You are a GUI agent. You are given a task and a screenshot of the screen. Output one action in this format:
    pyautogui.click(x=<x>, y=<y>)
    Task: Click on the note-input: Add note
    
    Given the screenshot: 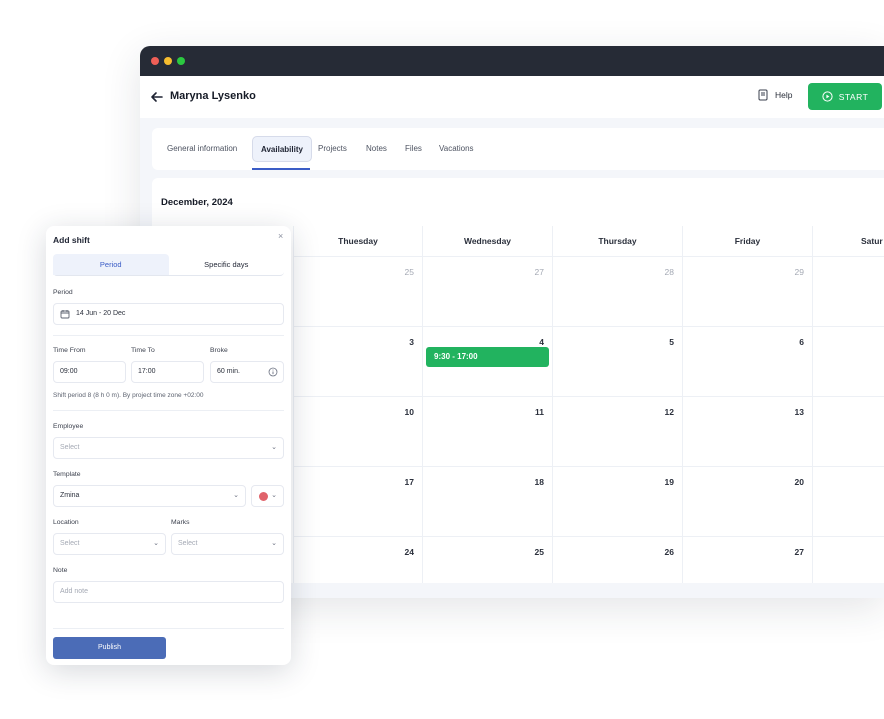 What is the action you would take?
    pyautogui.click(x=168, y=592)
    